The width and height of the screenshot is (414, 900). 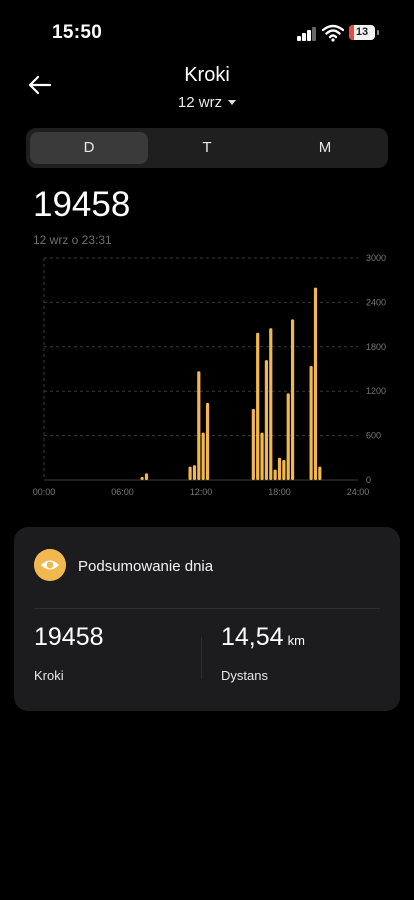 What do you see at coordinates (376, 347) in the screenshot?
I see `y-tick-label: 1800` at bounding box center [376, 347].